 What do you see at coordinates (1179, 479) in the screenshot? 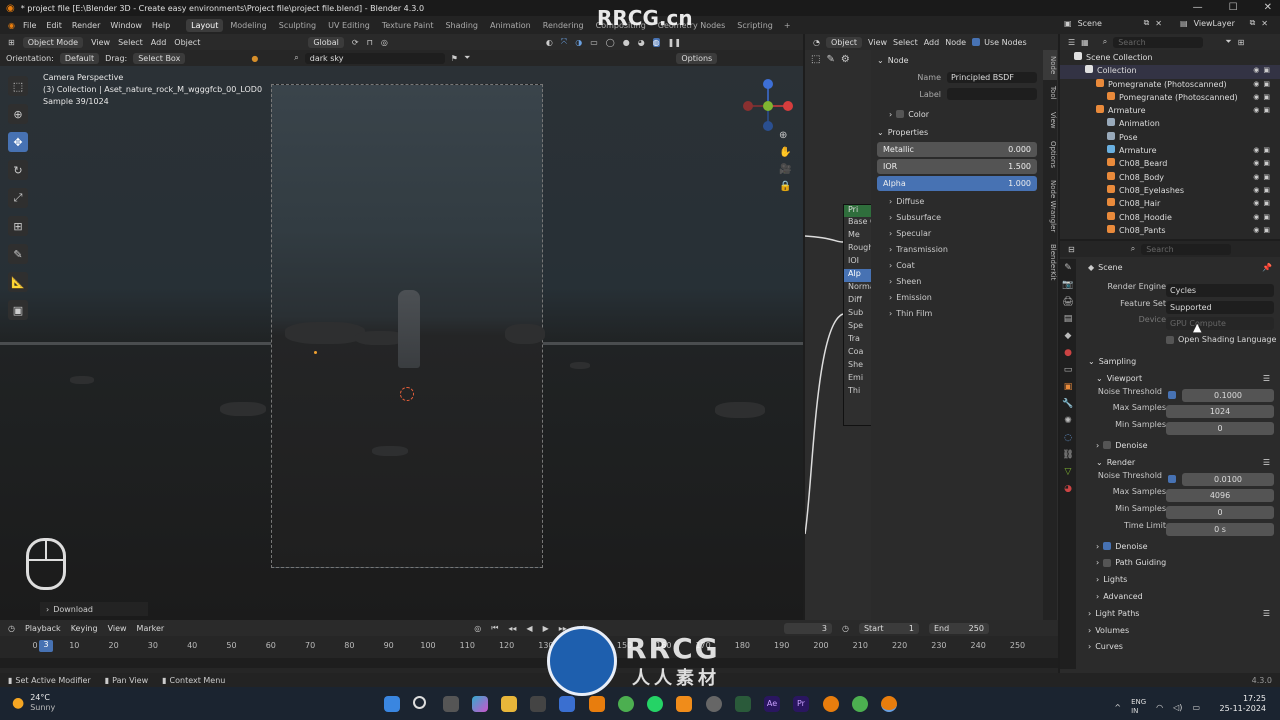
I see `render-noise-threshold: Noise Threshold 0.0100` at bounding box center [1179, 479].